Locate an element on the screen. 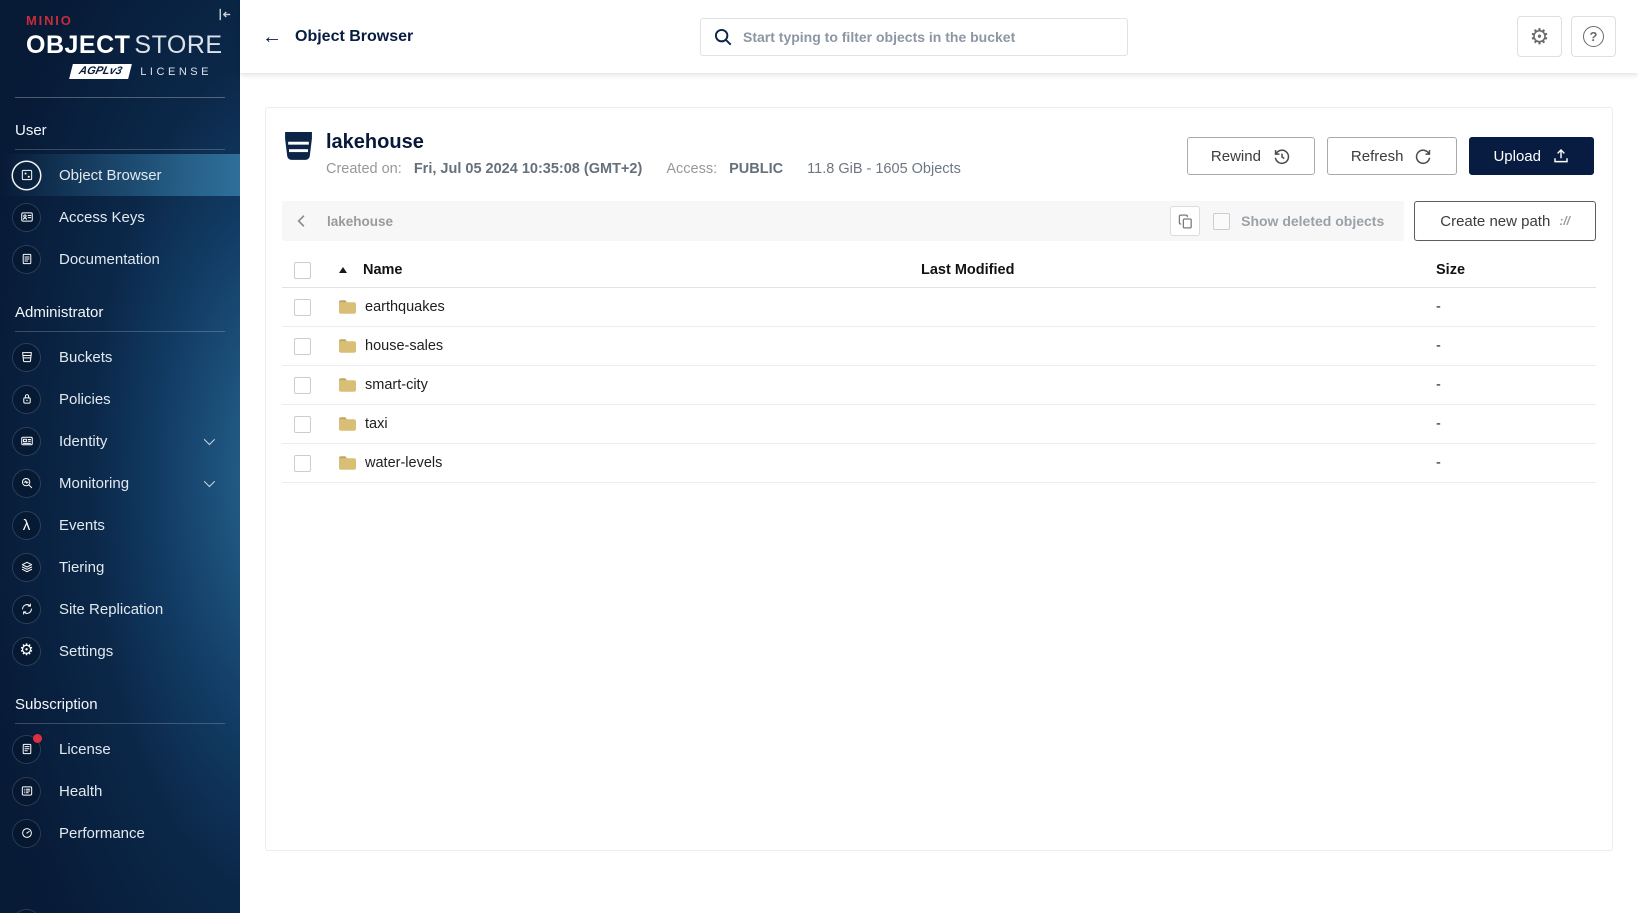 This screenshot has height=913, width=1638. identity-icon is located at coordinates (26, 441).